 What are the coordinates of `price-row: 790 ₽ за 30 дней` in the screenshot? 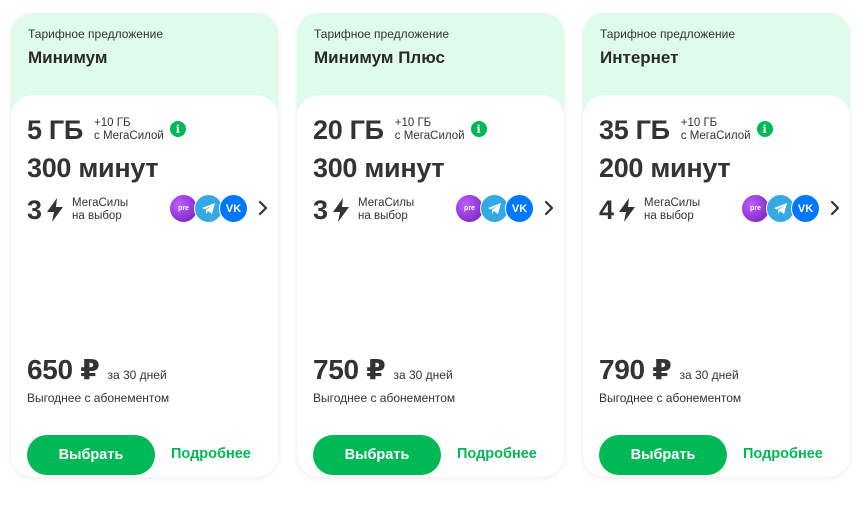 It's located at (669, 369).